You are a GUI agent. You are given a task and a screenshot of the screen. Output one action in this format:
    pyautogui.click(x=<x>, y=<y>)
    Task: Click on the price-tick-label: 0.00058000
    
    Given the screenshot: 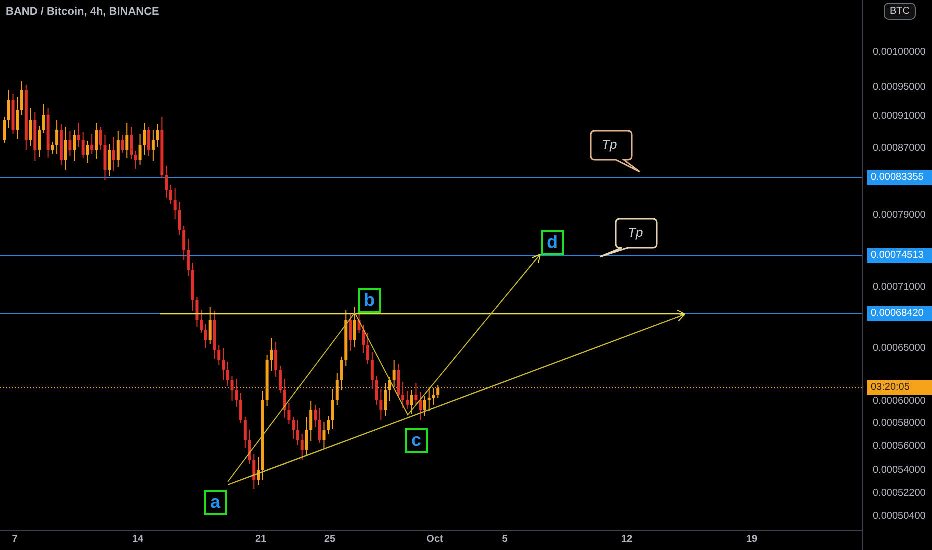 What is the action you would take?
    pyautogui.click(x=899, y=424)
    